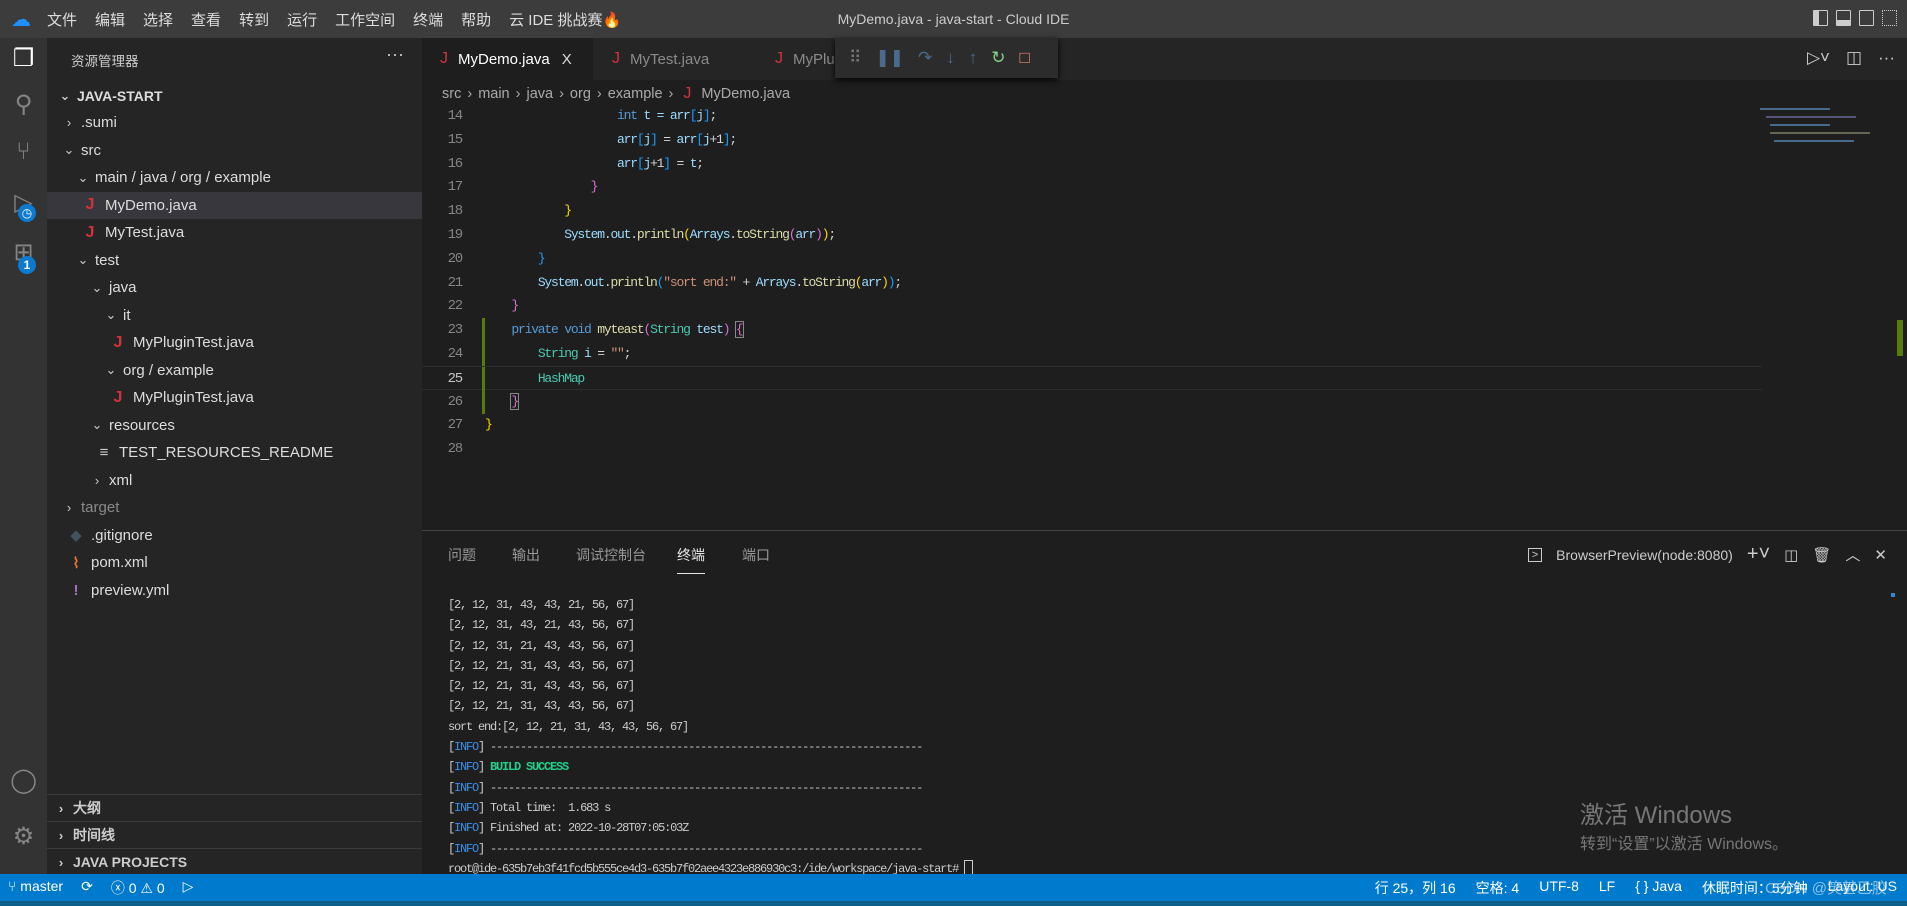 Image resolution: width=1907 pixels, height=906 pixels. Describe the element at coordinates (234, 807) in the screenshot. I see `section-outline: › 大纲` at that location.